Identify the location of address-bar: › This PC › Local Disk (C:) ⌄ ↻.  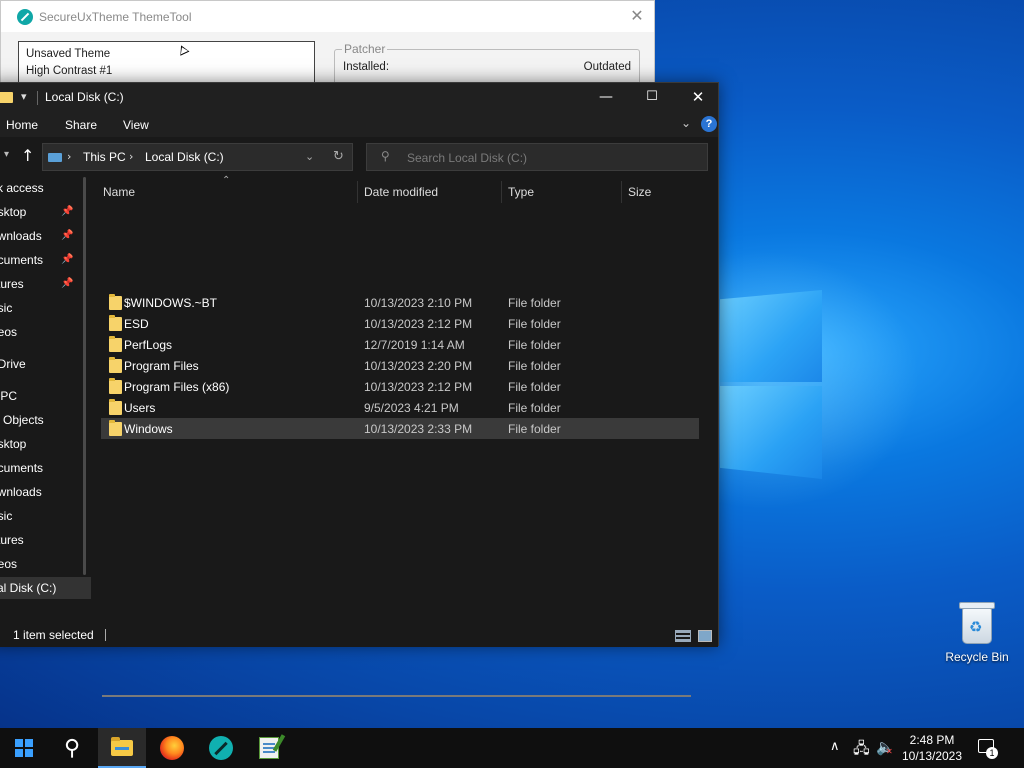
(197, 157).